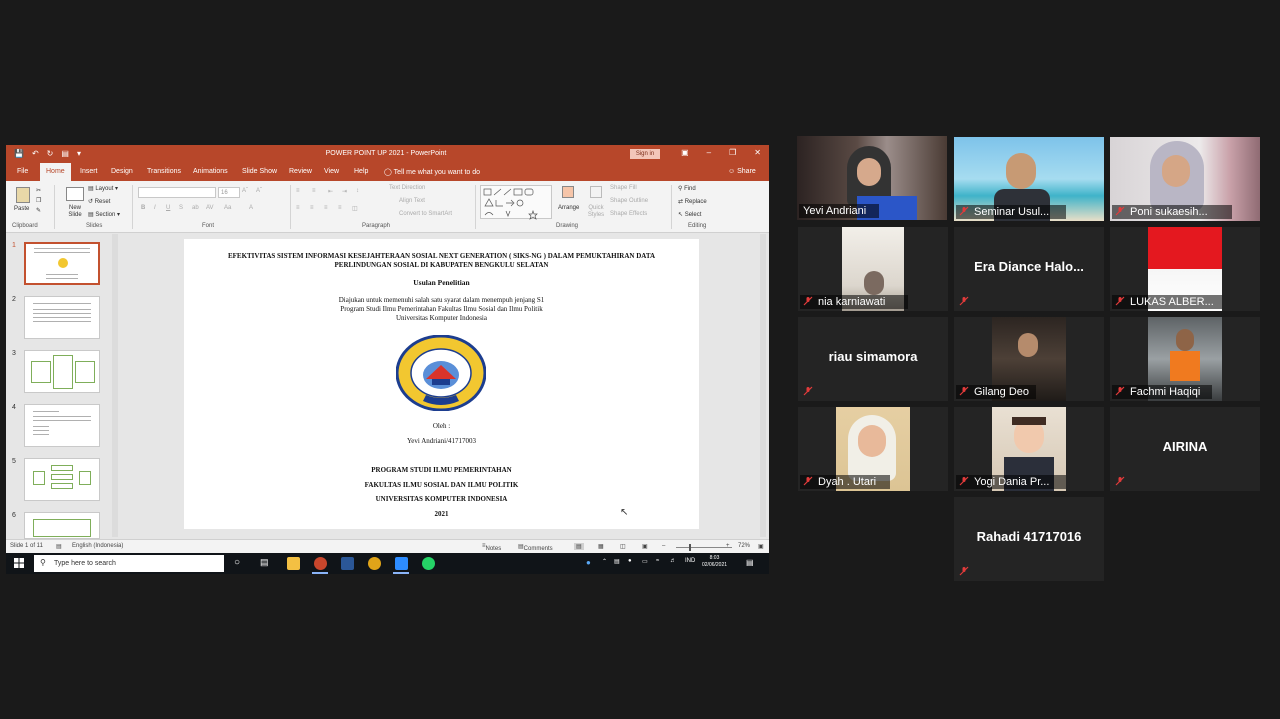 The width and height of the screenshot is (1280, 719). I want to click on participant-tile: Gilang Deo, so click(1029, 359).